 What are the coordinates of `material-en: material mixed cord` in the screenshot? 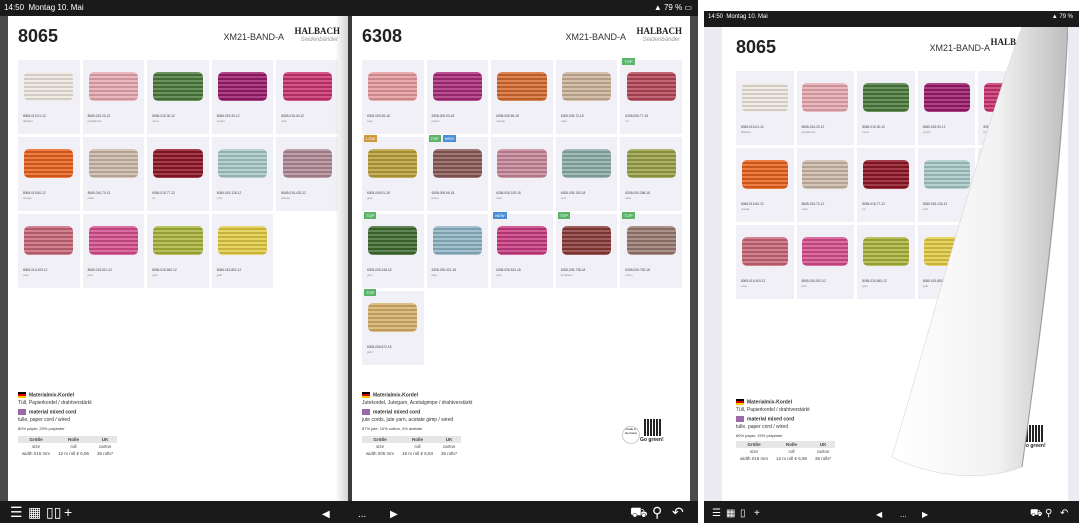 It's located at (765, 419).